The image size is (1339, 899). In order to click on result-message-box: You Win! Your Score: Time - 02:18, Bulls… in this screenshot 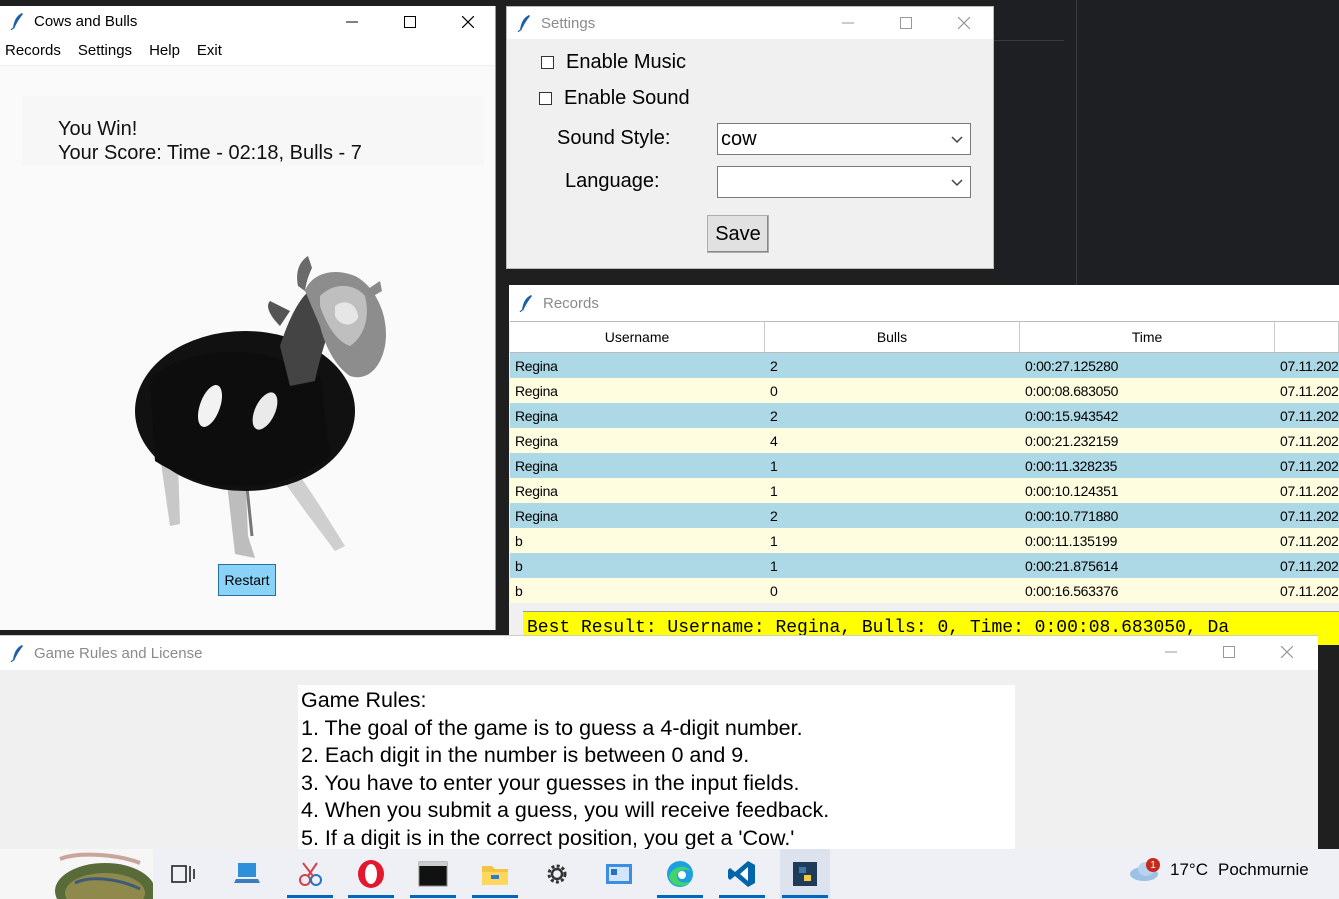, I will do `click(253, 131)`.